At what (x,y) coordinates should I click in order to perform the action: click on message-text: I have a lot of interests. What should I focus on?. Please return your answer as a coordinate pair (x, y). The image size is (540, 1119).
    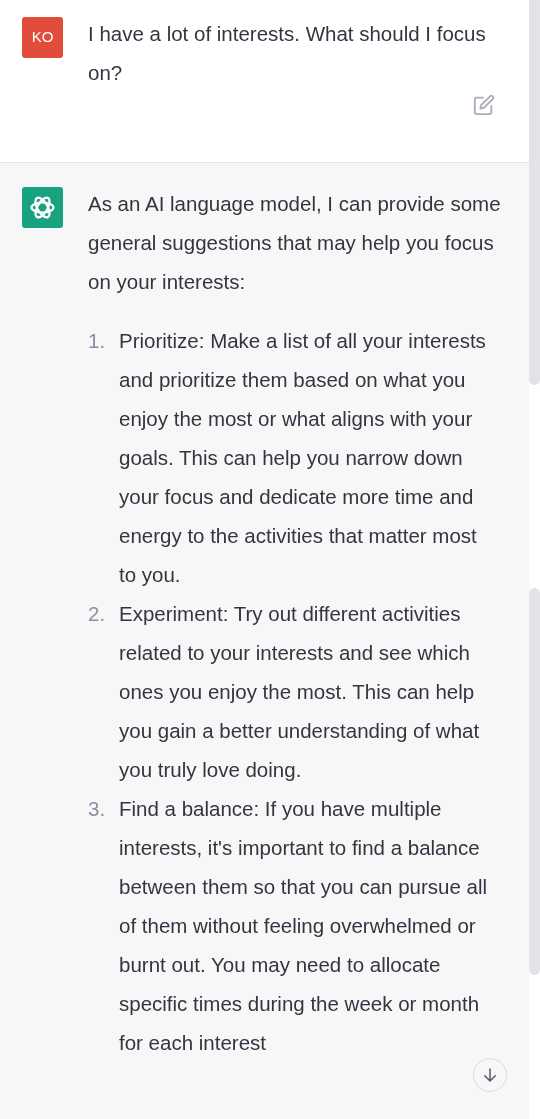
    Looking at the image, I should click on (287, 53).